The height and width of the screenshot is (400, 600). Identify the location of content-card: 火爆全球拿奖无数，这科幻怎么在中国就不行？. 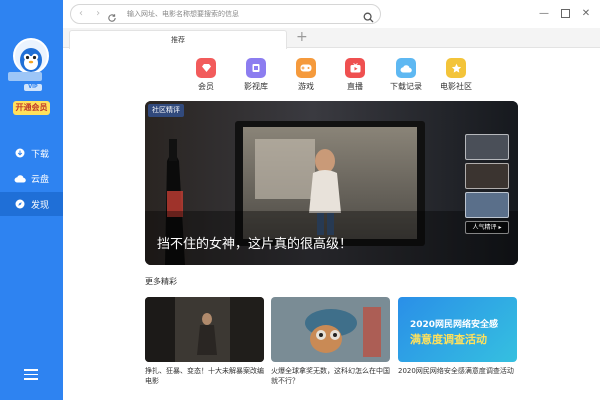
(330, 341).